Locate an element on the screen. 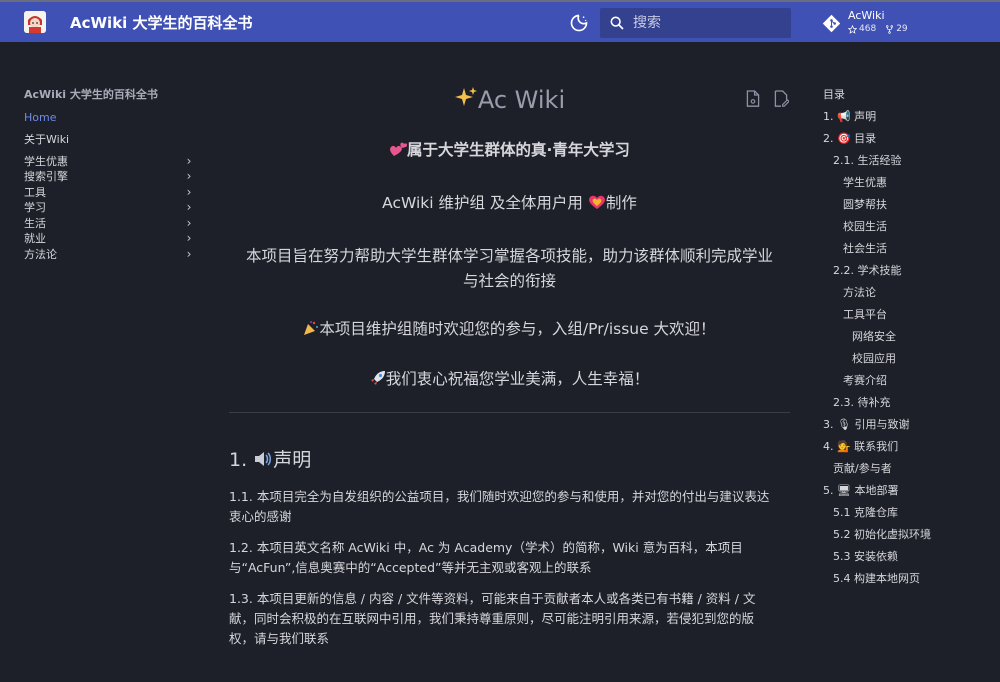  sidebar-item-methodology: 方法论 › is located at coordinates (109, 254).